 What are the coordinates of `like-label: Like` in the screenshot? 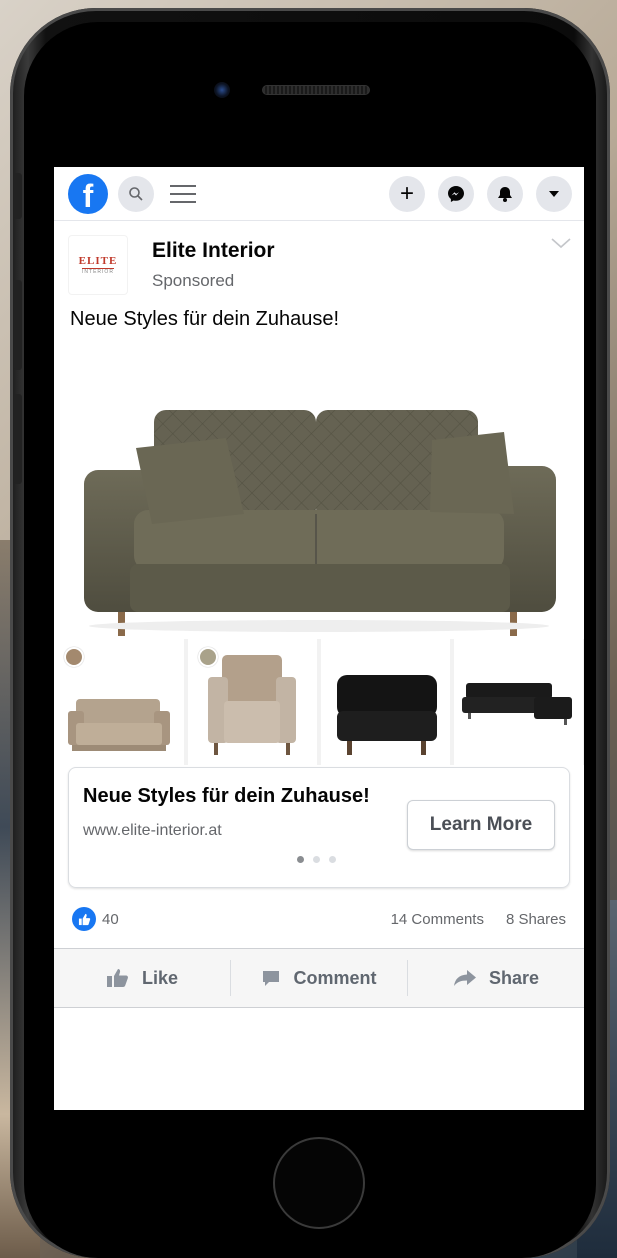 It's located at (160, 977).